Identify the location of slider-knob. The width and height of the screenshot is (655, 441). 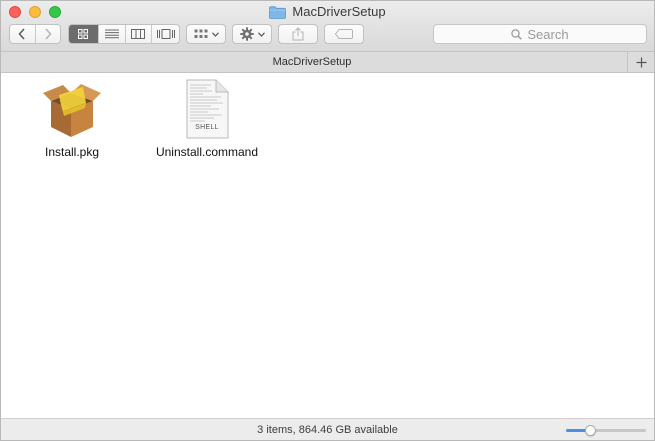
(590, 430).